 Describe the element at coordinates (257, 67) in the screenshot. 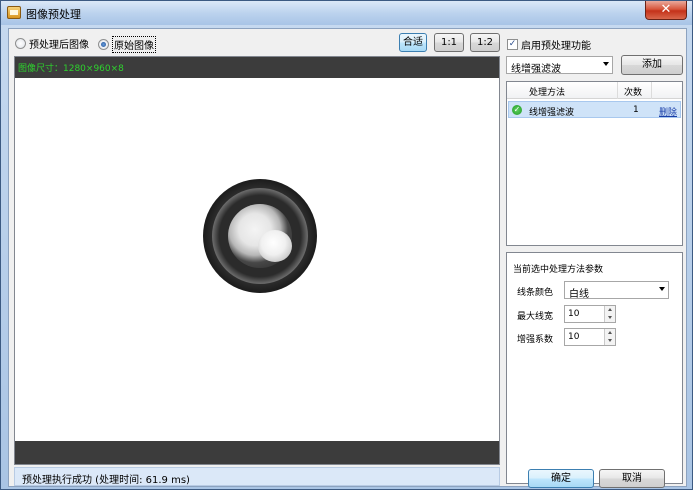

I see `preview-info-bar: 图像尺寸：1280×960×8` at that location.